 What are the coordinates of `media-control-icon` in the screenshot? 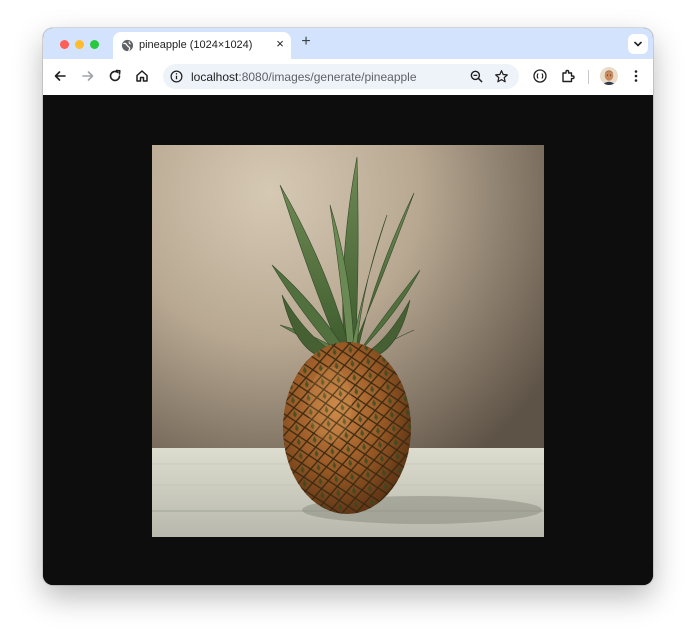 It's located at (540, 76).